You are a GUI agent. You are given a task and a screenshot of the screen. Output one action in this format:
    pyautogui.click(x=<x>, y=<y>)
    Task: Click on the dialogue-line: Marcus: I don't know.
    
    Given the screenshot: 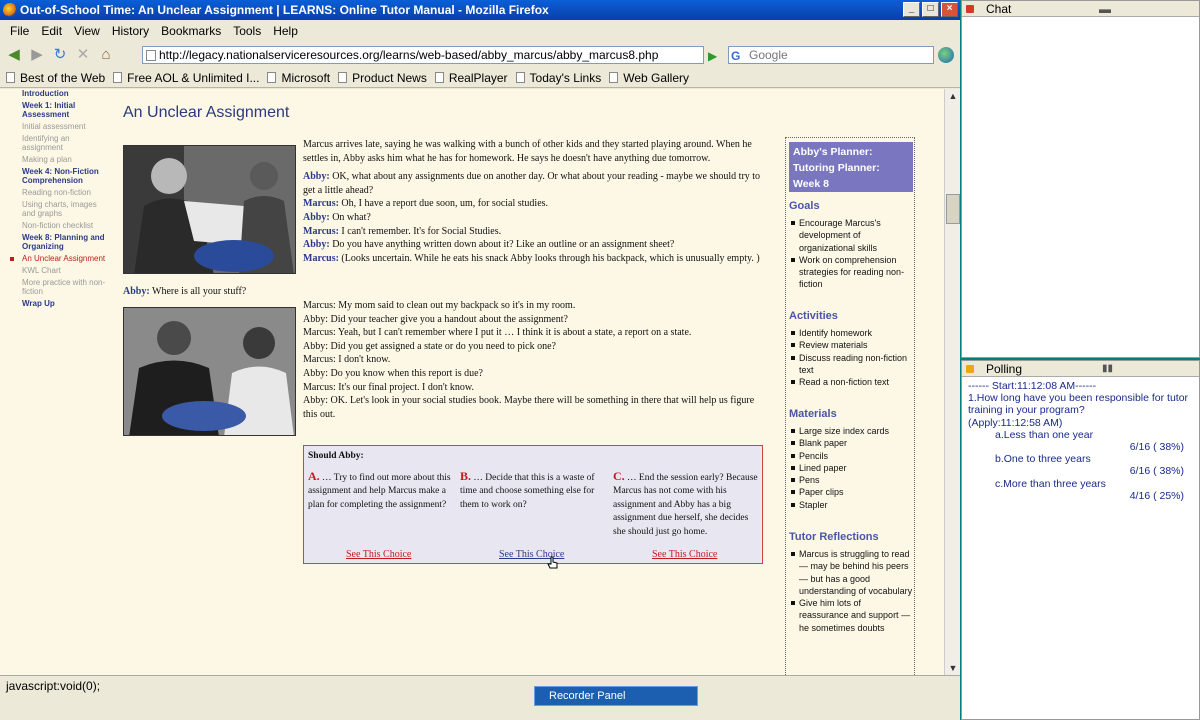 What is the action you would take?
    pyautogui.click(x=536, y=360)
    